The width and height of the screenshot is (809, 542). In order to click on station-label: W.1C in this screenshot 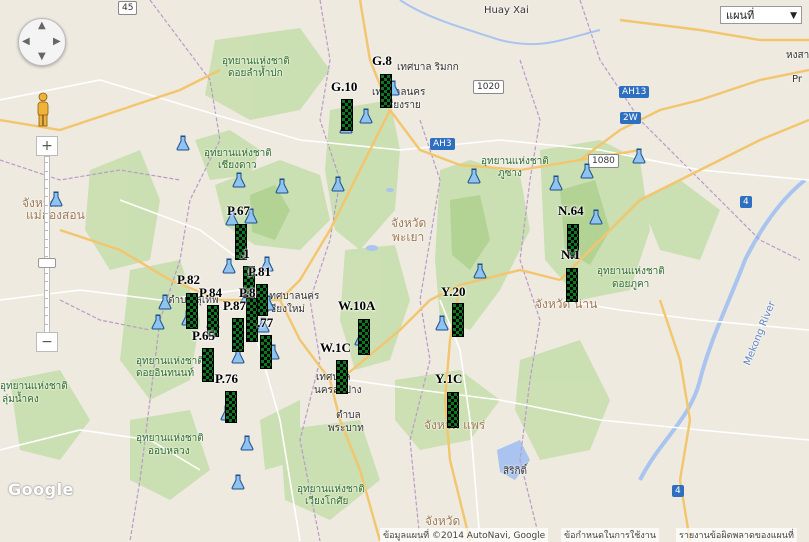, I will do `click(335, 347)`.